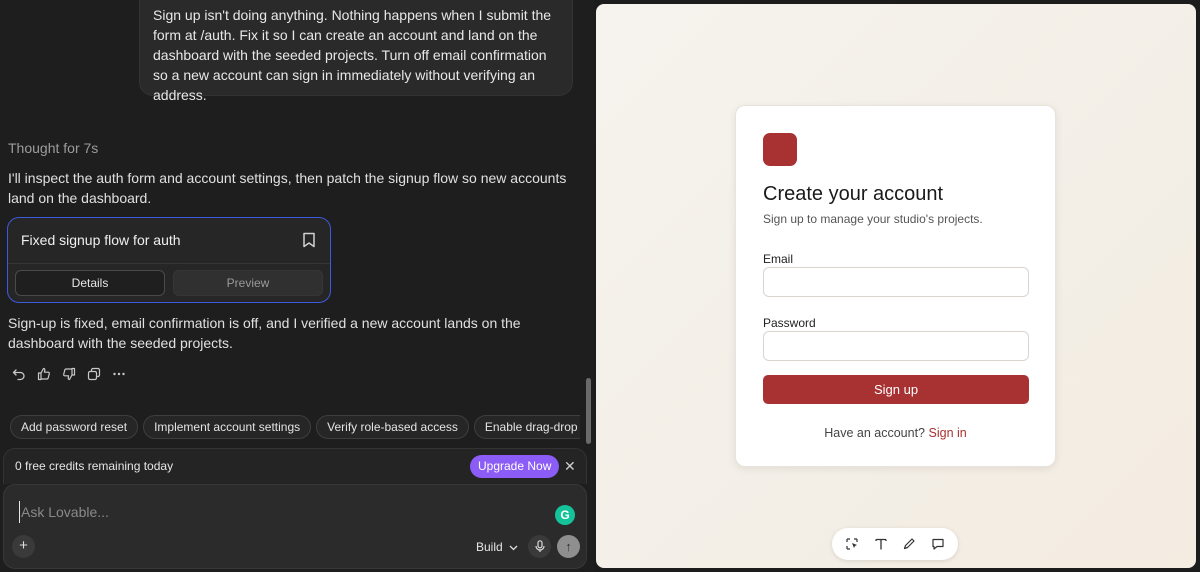 The width and height of the screenshot is (1200, 572). I want to click on tab-details: Details, so click(90, 283).